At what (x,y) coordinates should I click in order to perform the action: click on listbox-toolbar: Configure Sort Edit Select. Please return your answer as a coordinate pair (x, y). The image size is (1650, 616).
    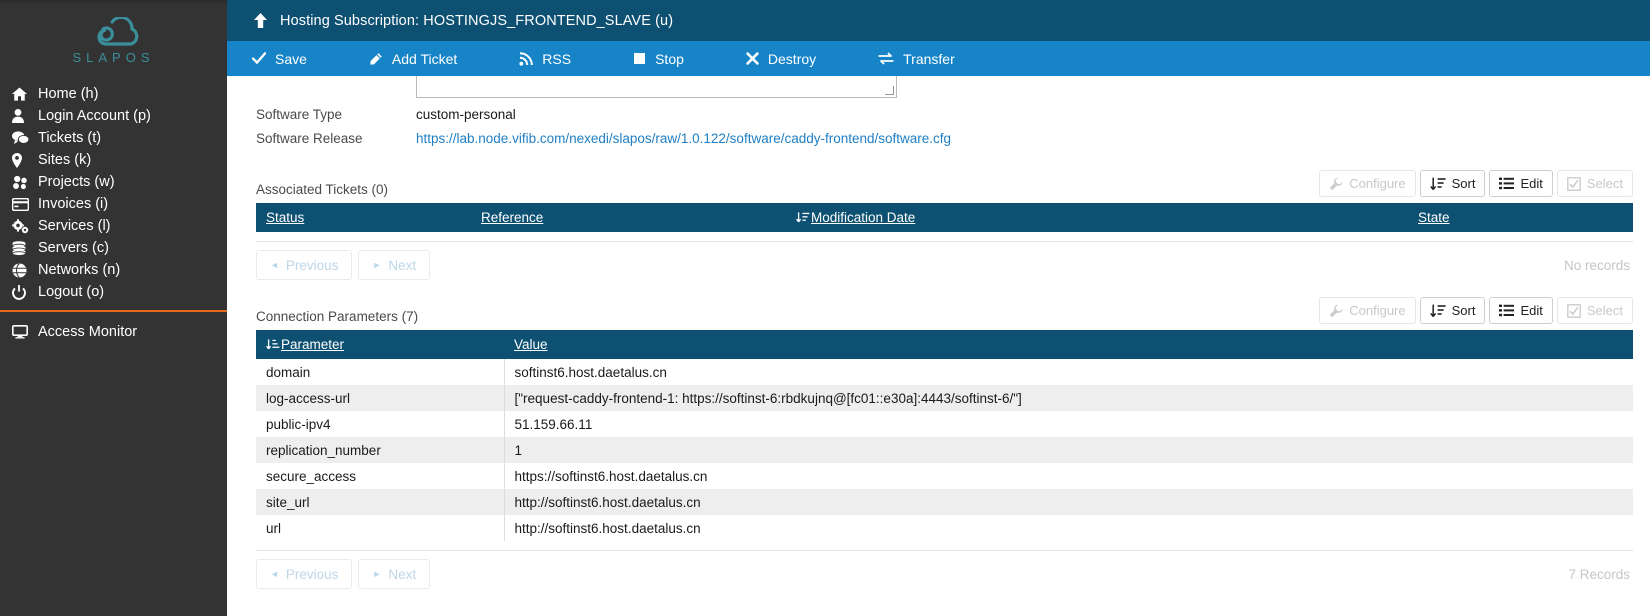
    Looking at the image, I should click on (1476, 310).